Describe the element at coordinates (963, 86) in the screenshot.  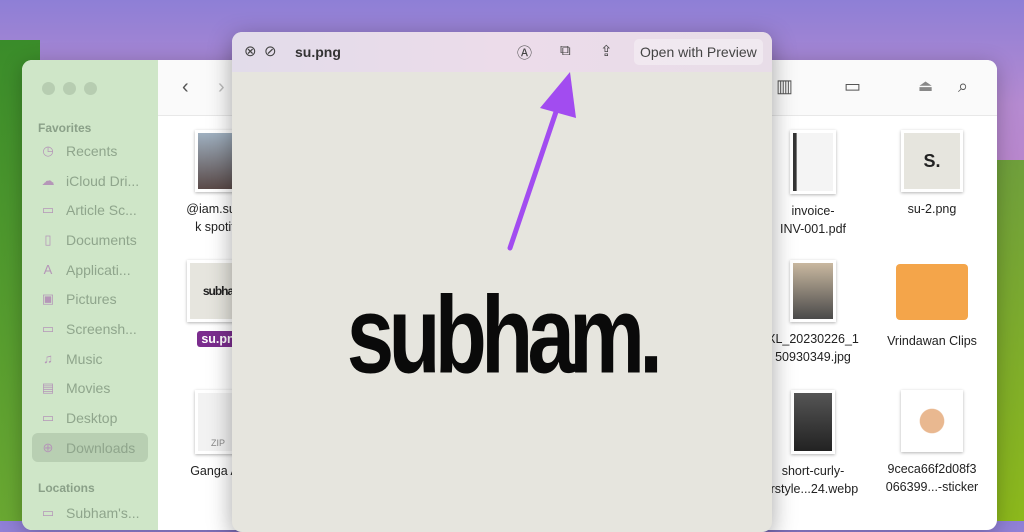
I see `search-icon: ⌕` at that location.